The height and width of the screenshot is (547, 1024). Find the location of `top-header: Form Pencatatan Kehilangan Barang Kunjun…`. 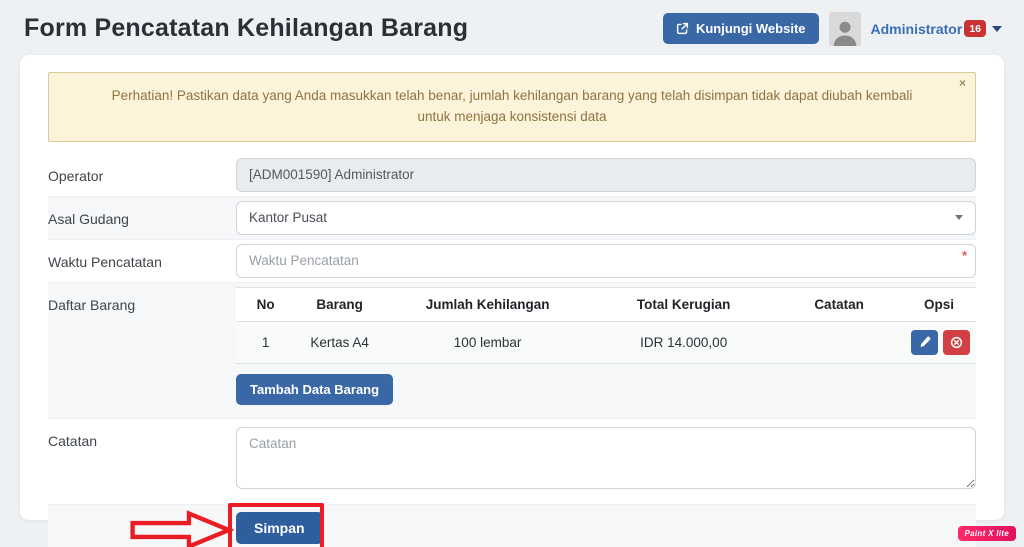

top-header: Form Pencatatan Kehilangan Barang Kunjun… is located at coordinates (512, 27).